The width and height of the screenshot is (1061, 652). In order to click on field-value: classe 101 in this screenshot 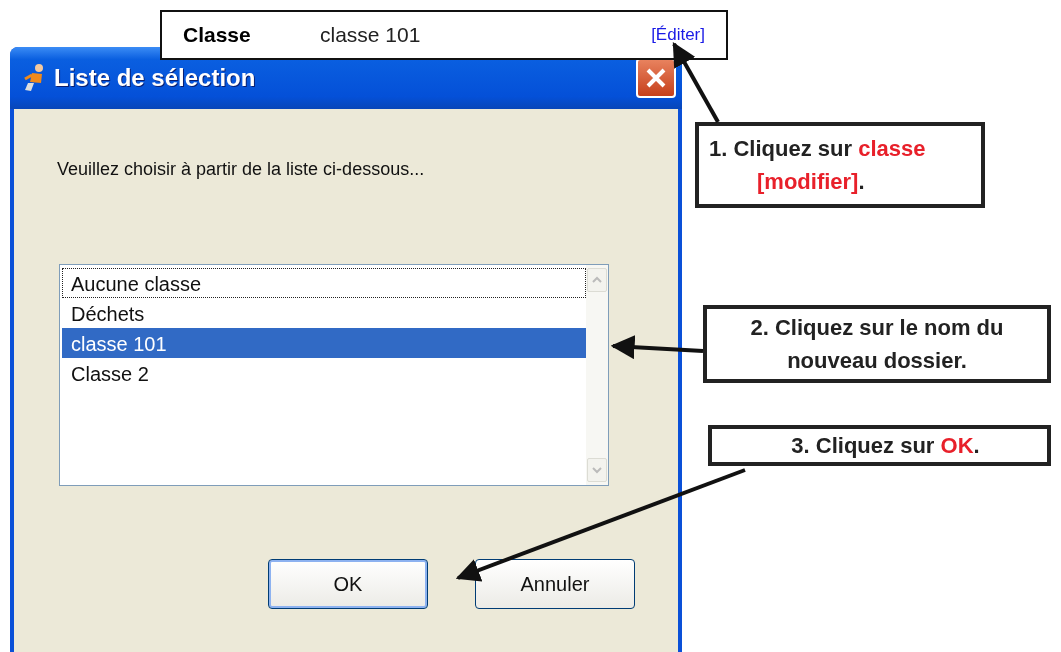, I will do `click(371, 35)`.